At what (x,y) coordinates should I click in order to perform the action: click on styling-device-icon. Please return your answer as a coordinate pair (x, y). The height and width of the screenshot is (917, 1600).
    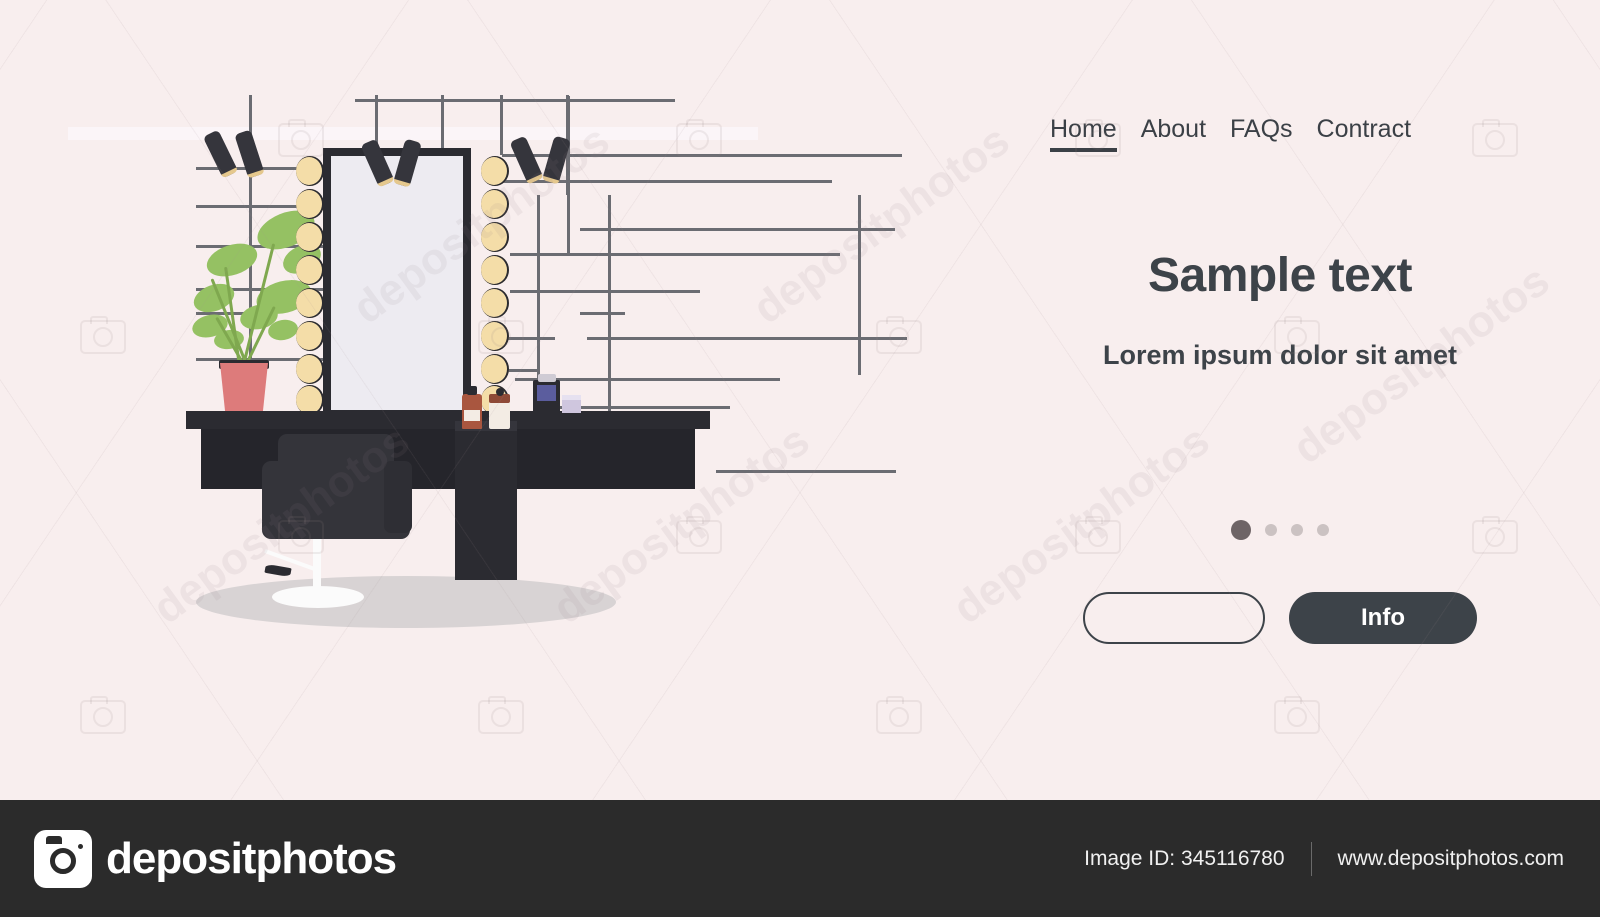
    Looking at the image, I should click on (546, 396).